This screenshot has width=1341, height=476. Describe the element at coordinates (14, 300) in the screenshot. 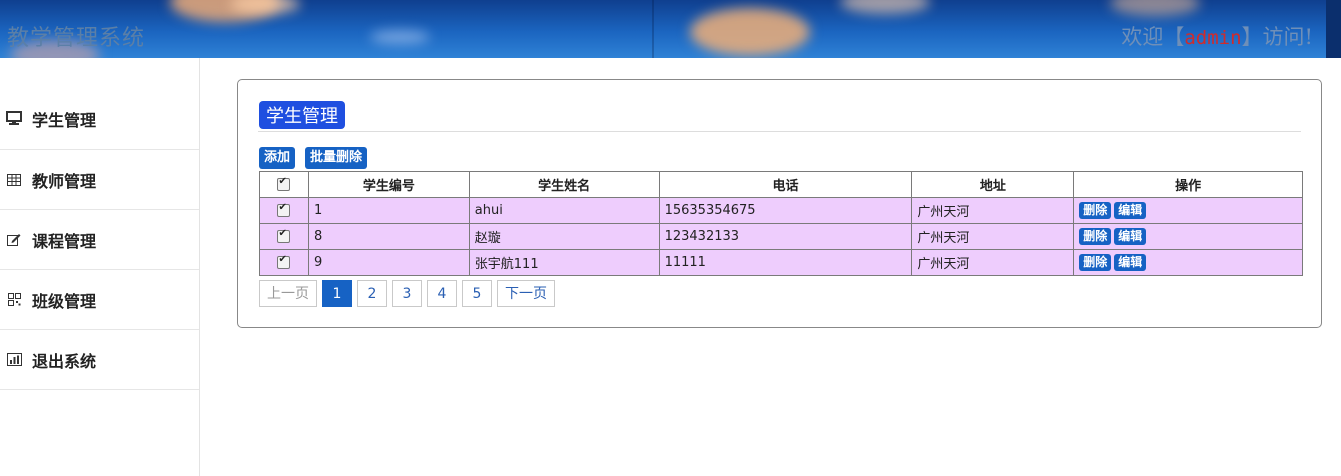

I see `grid-icon` at that location.